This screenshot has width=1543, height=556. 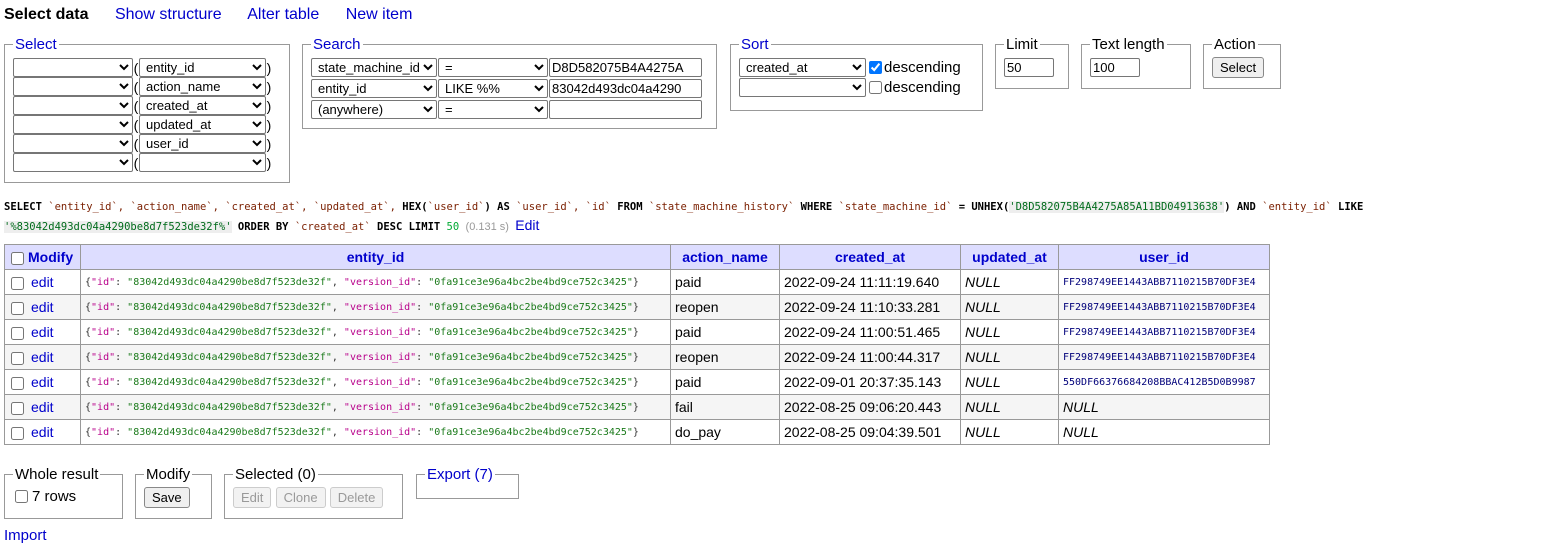 What do you see at coordinates (895, 207) in the screenshot?
I see `sql-part: `state_machine_id`` at bounding box center [895, 207].